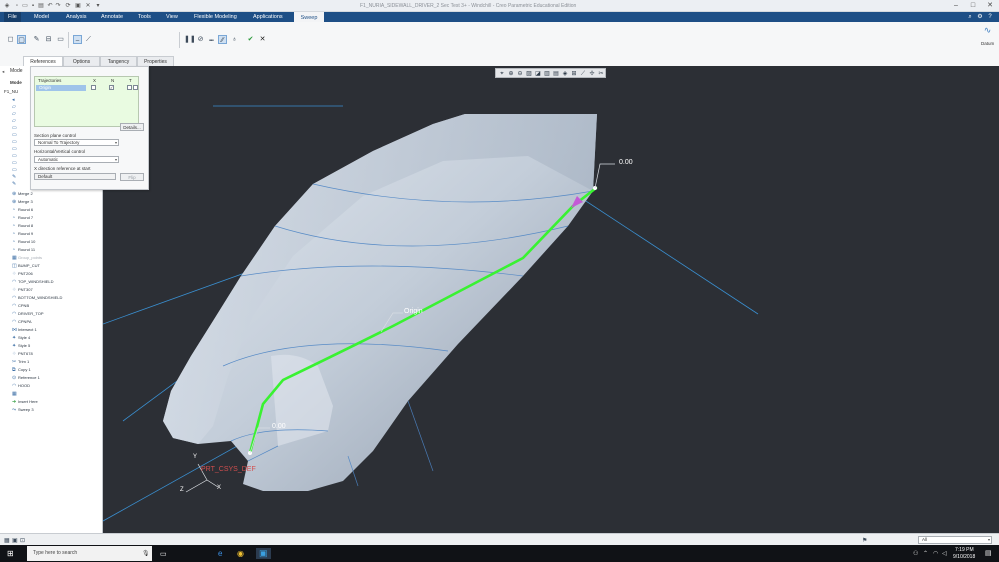 The image size is (999, 562). What do you see at coordinates (26, 265) in the screenshot?
I see `tree-item-bump-cut: ◫BUMP_CUT` at bounding box center [26, 265].